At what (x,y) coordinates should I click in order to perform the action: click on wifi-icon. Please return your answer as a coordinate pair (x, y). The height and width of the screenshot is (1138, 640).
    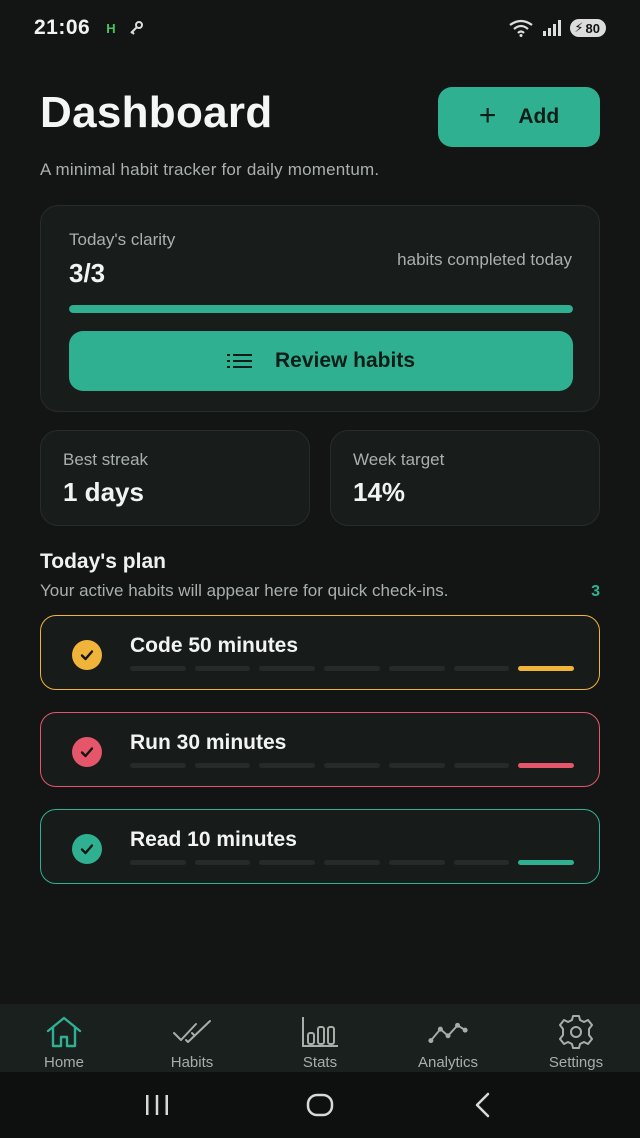
    Looking at the image, I should click on (521, 28).